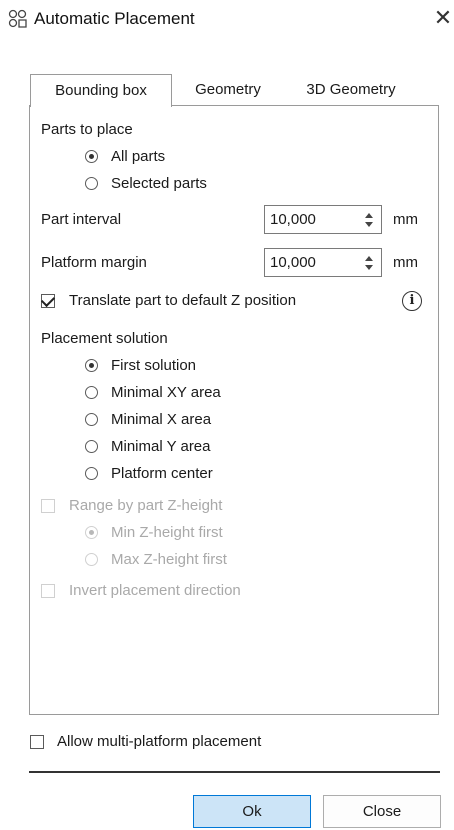 The width and height of the screenshot is (454, 830). I want to click on tab-geometry: Geometry, so click(228, 89).